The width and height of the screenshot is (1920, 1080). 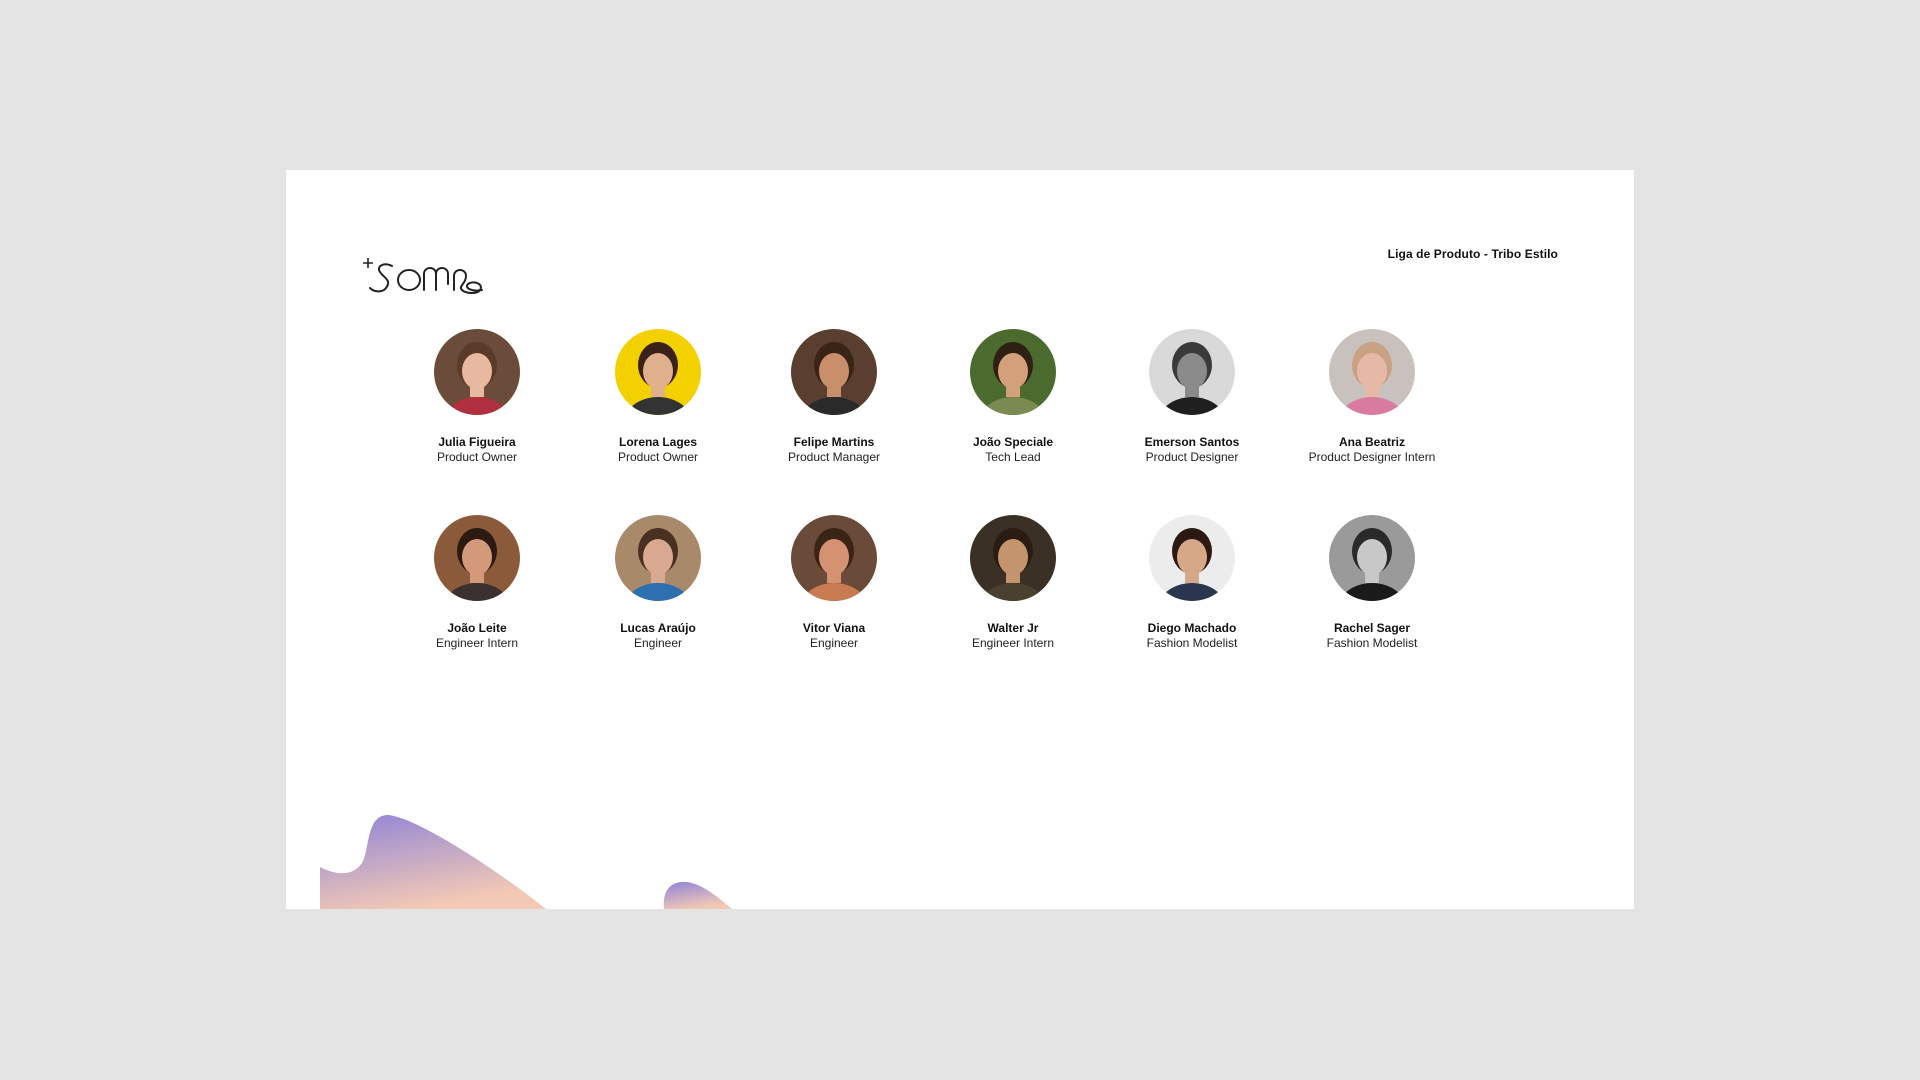 I want to click on team-member-card: Vitor Viana Engineer, so click(x=834, y=583).